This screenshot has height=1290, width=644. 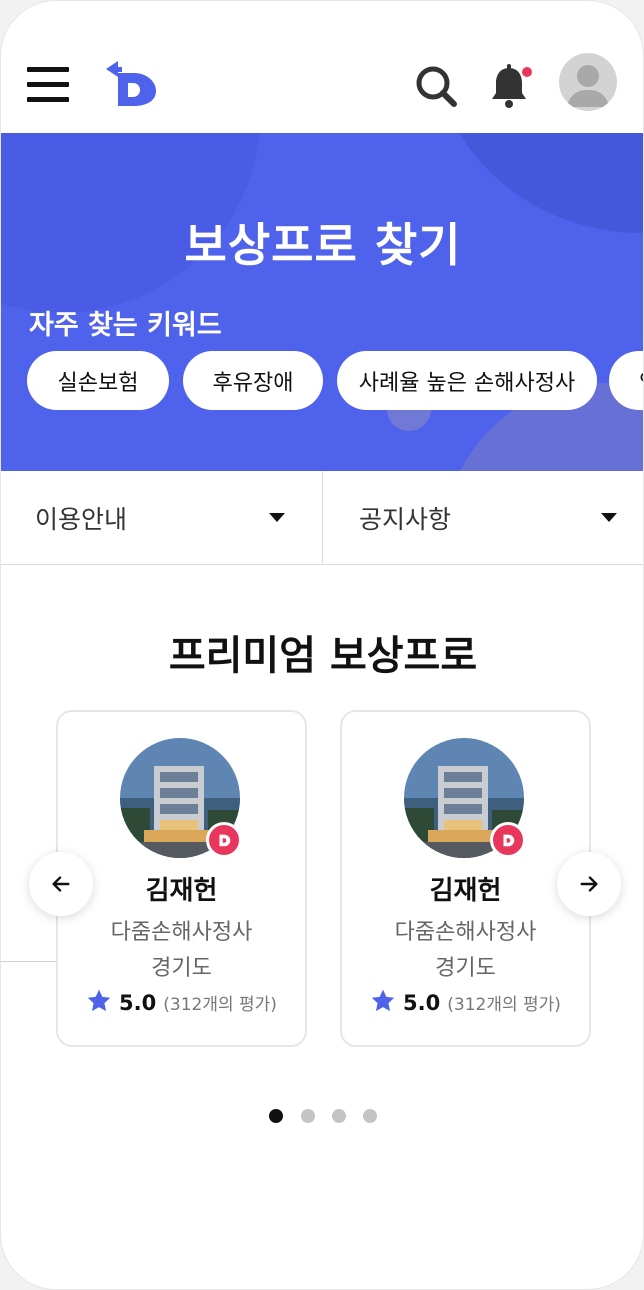 What do you see at coordinates (323, 245) in the screenshot?
I see `hero-title: 보상프로 찾기` at bounding box center [323, 245].